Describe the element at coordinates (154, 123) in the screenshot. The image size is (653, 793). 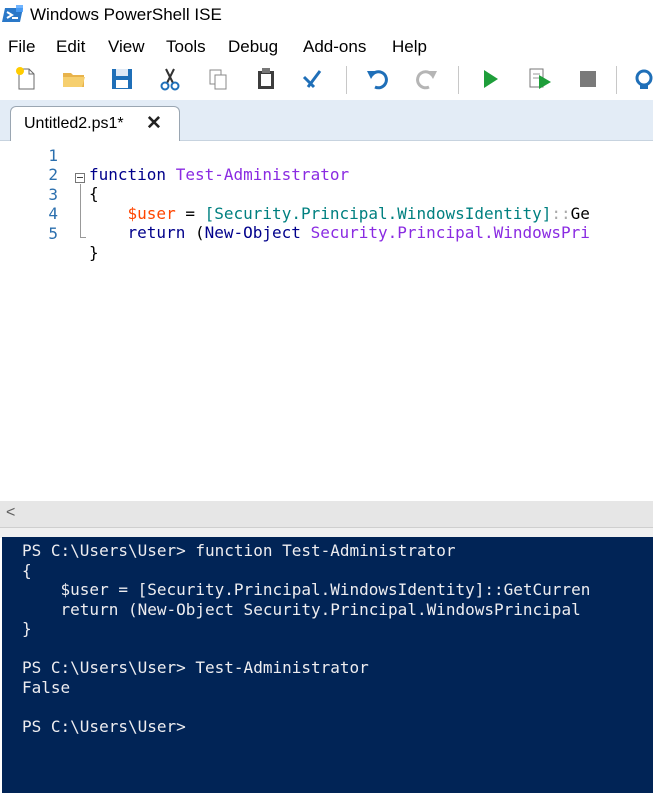
I see `close-icon: ✕` at that location.